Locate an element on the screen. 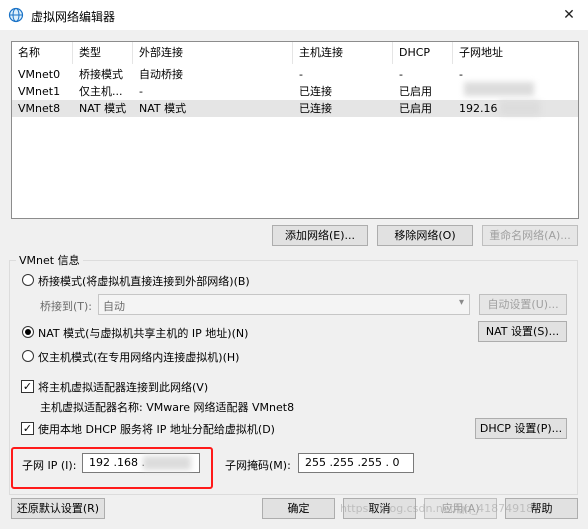 Image resolution: width=588 pixels, height=529 pixels. column-header-dhcp: DHCP is located at coordinates (423, 53).